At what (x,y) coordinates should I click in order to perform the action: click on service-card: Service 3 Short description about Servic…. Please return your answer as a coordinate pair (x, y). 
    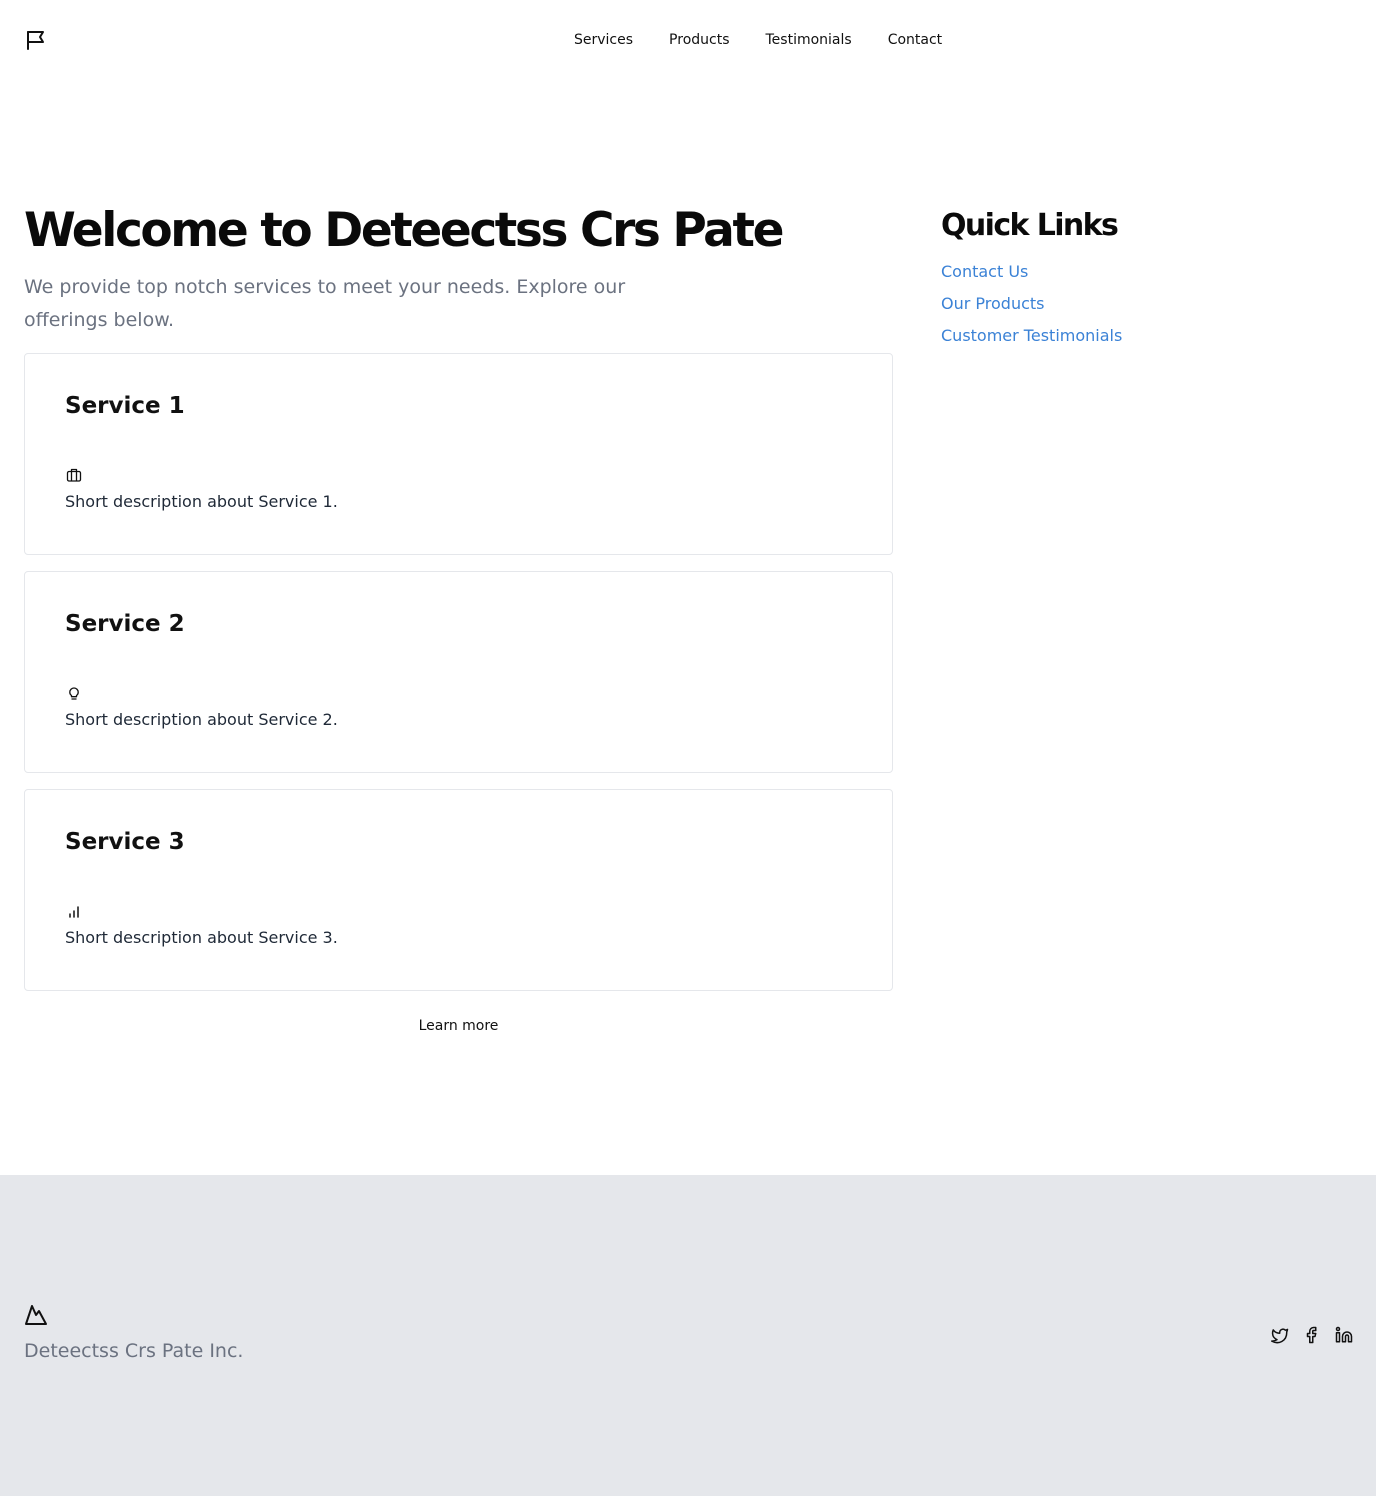
    Looking at the image, I should click on (458, 890).